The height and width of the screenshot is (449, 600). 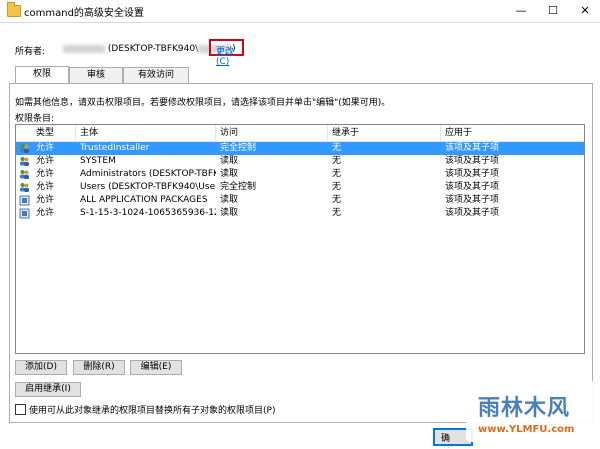 I want to click on permission-entries-label: 权限条目:, so click(x=35, y=119).